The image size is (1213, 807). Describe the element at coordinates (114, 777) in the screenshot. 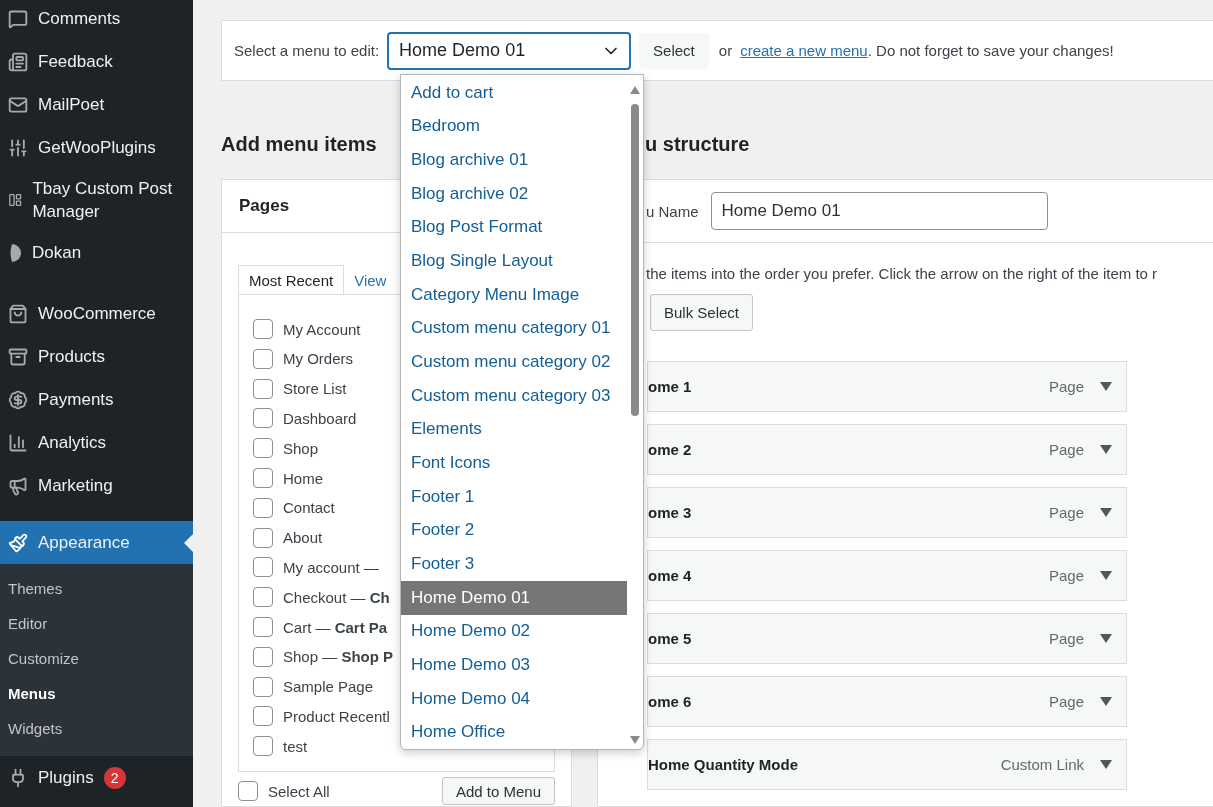

I see `update-count-badge: 2` at that location.